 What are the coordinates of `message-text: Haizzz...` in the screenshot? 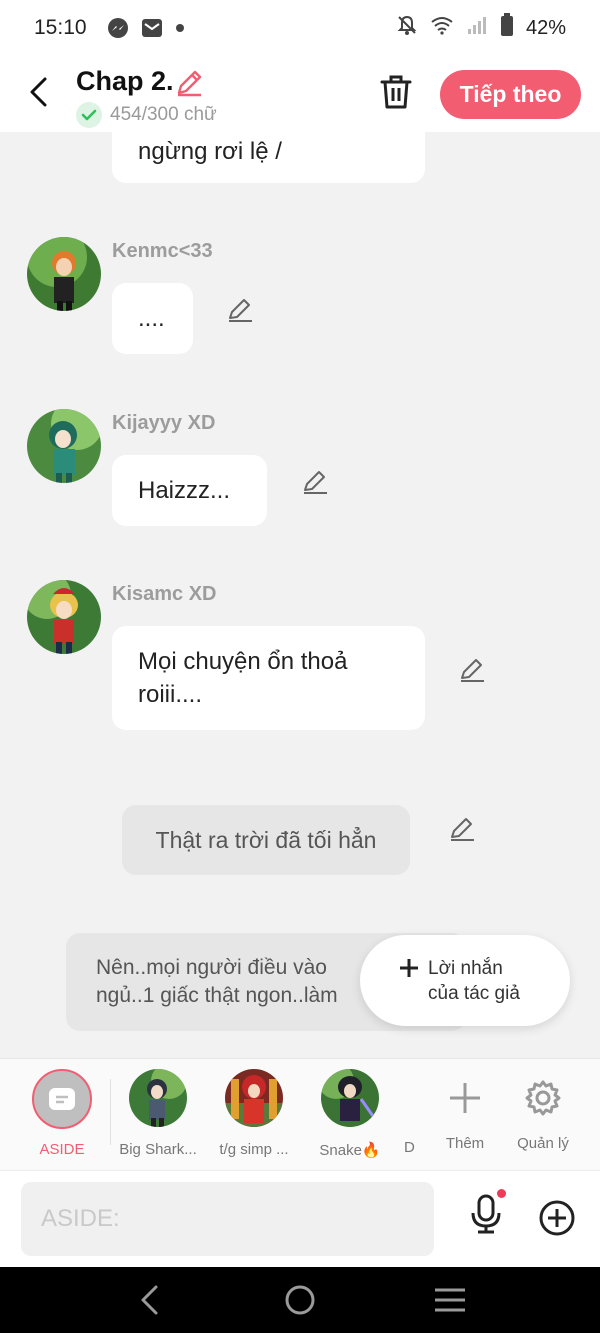 It's located at (184, 490).